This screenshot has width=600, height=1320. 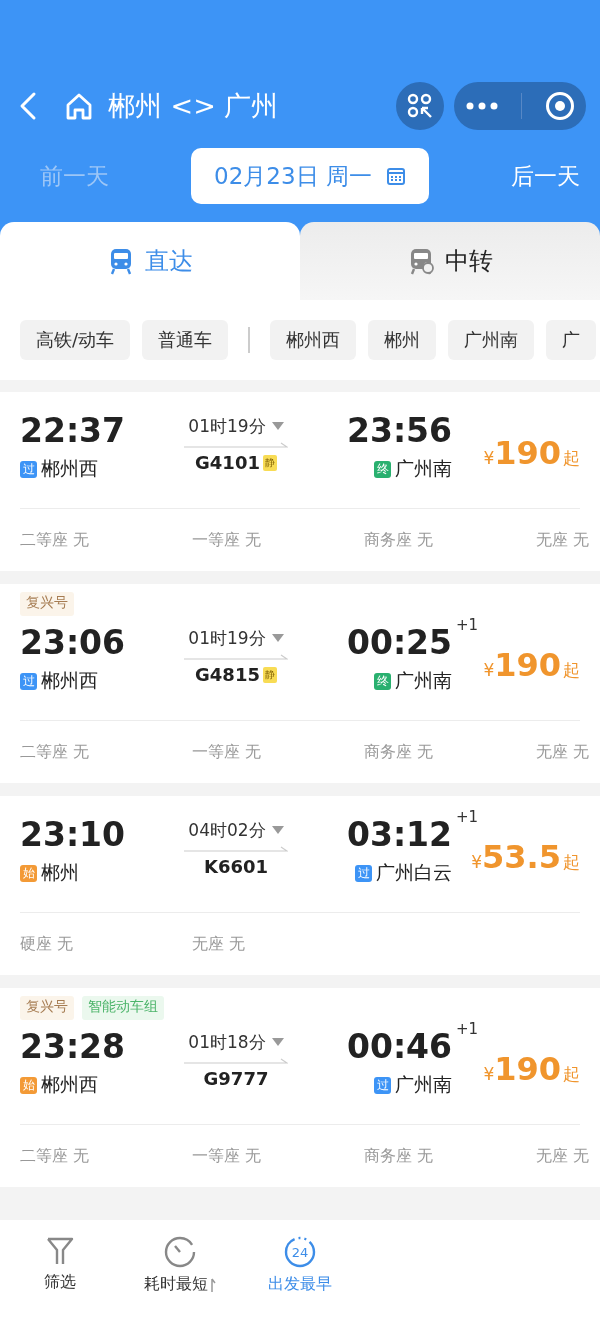 I want to click on scan-button, so click(x=420, y=106).